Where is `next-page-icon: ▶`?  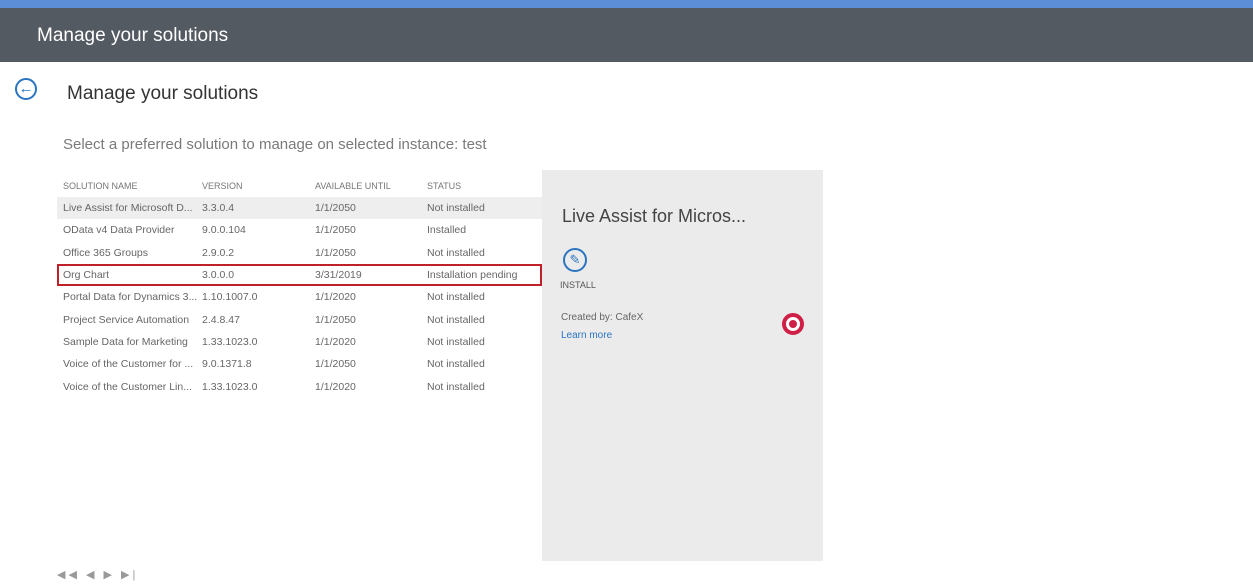 next-page-icon: ▶ is located at coordinates (109, 575).